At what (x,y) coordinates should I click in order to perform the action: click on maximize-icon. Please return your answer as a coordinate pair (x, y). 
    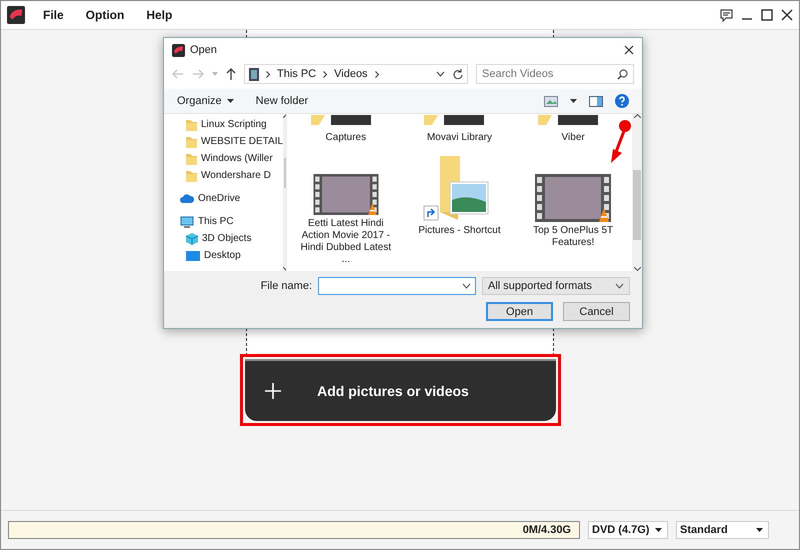
    Looking at the image, I should click on (767, 15).